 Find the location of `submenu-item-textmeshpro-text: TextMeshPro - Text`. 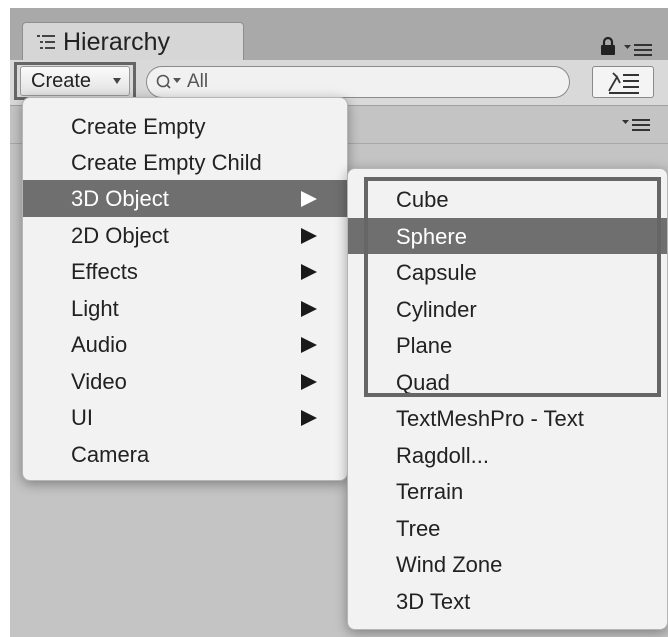

submenu-item-textmeshpro-text: TextMeshPro - Text is located at coordinates (507, 418).